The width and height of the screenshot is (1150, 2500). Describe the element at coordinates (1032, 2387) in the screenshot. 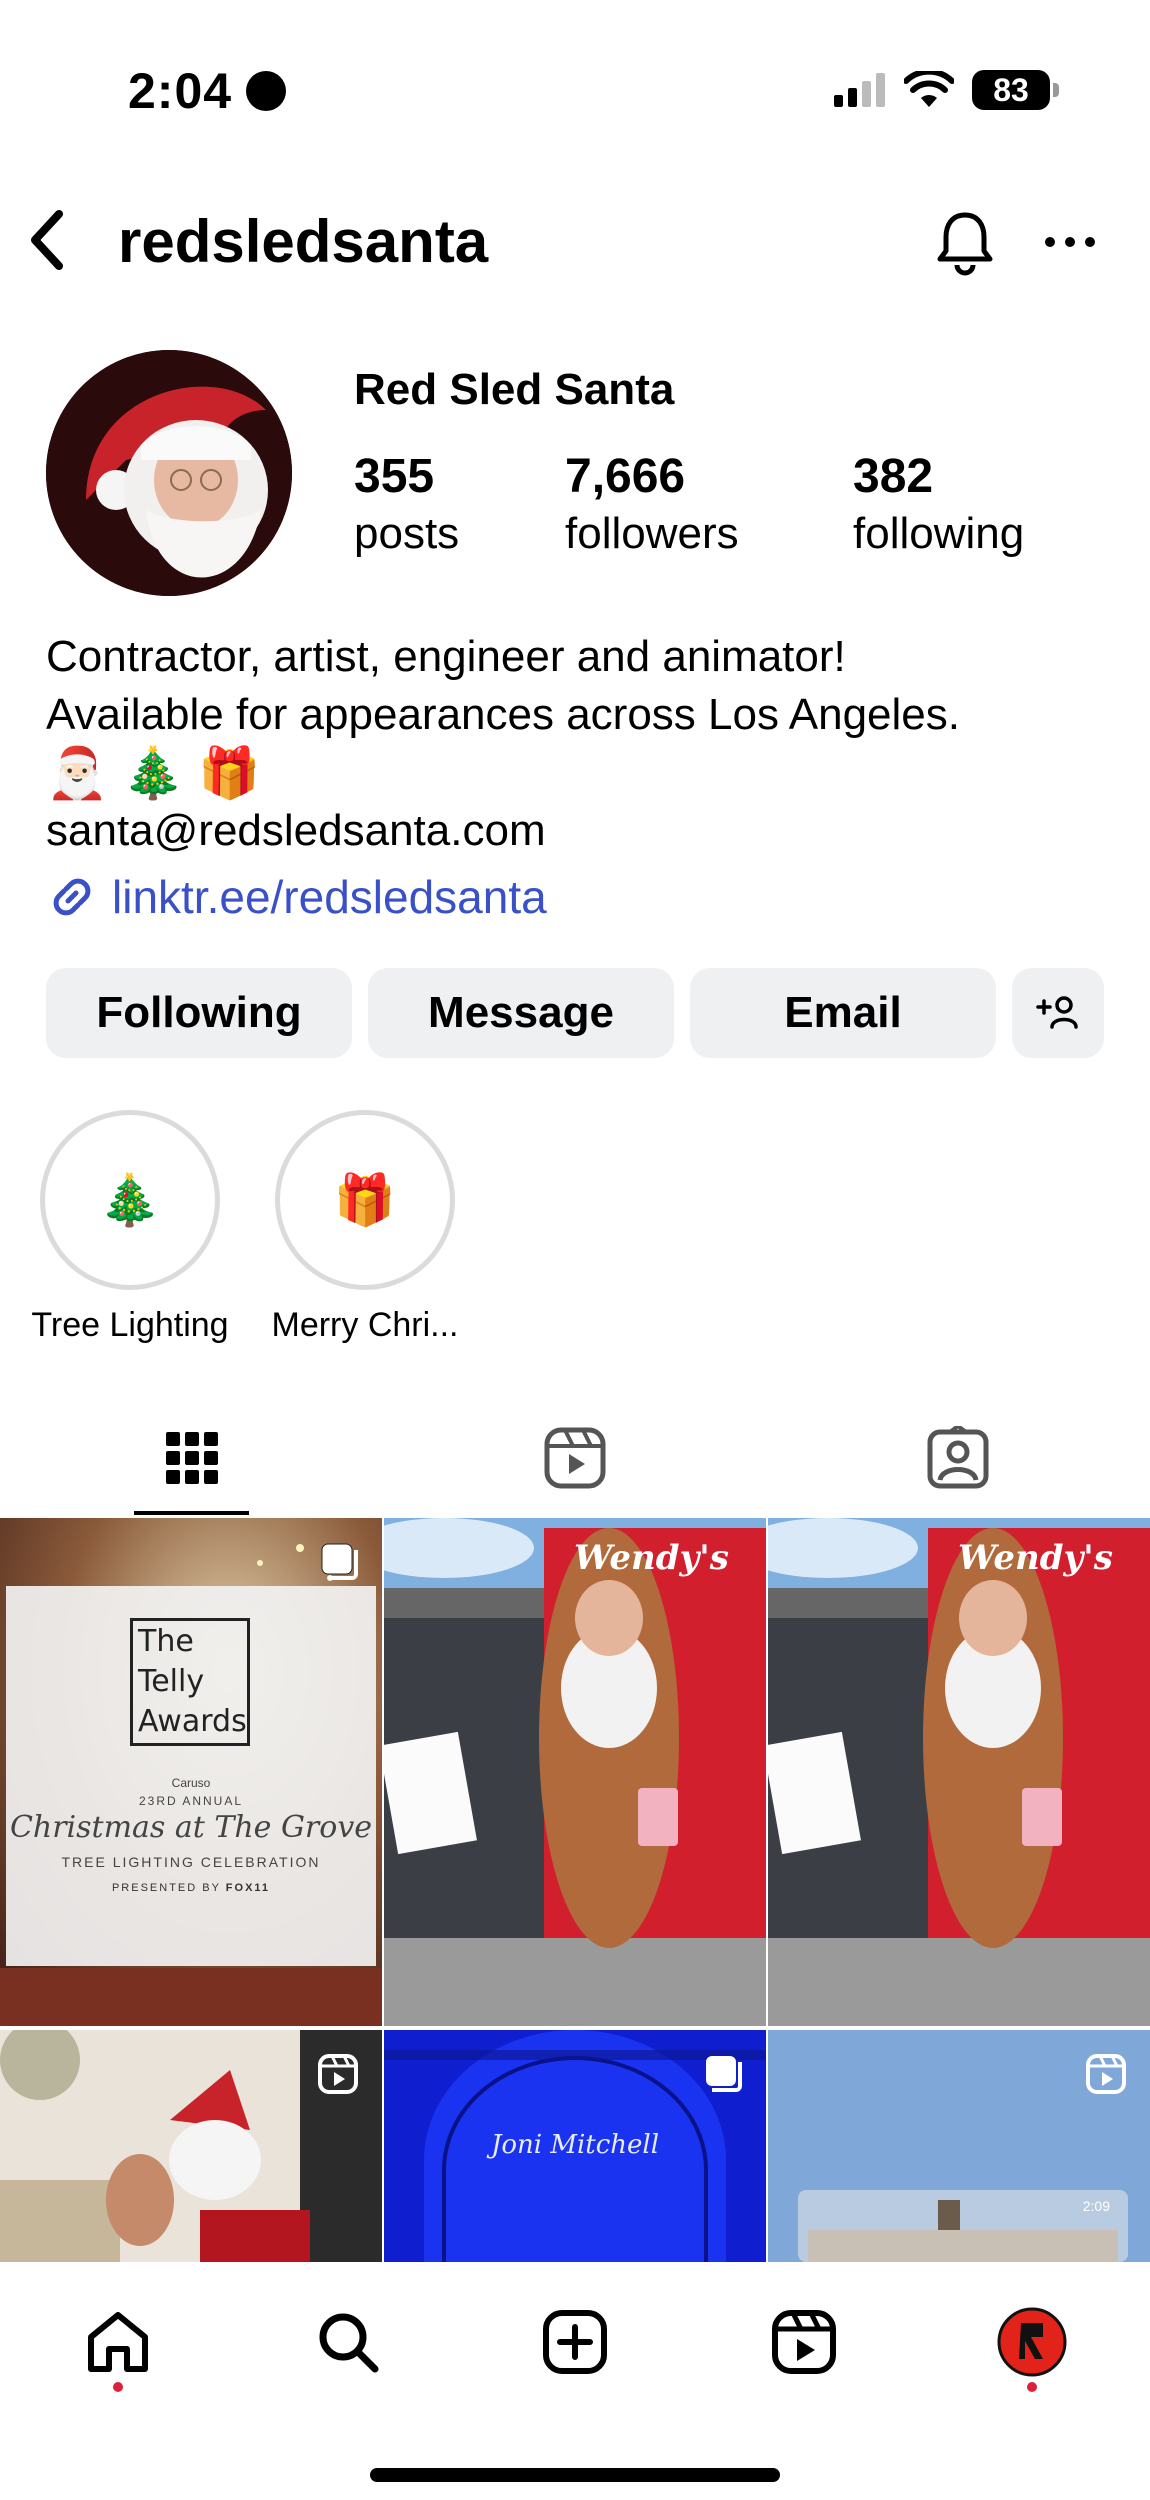

I see `profile-notification-dot` at that location.